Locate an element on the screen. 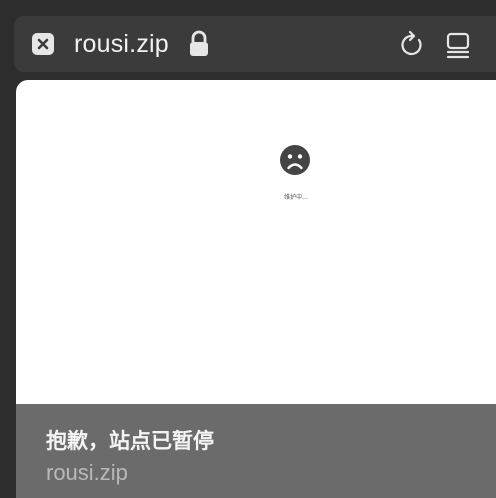 This screenshot has height=498, width=496. tab-overview-icon is located at coordinates (458, 45).